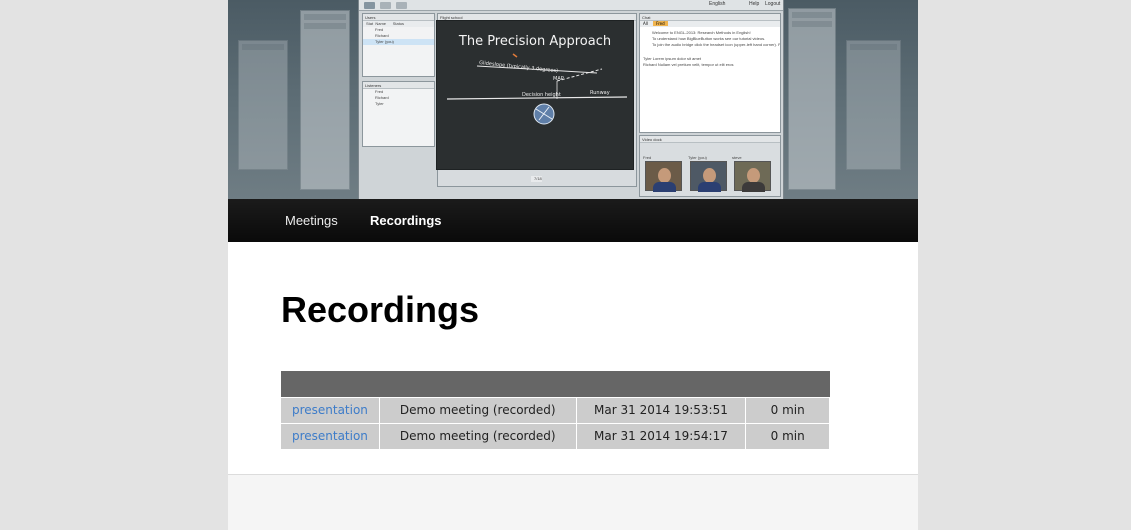  What do you see at coordinates (379, 103) in the screenshot?
I see `listener-row: Tyler` at bounding box center [379, 103].